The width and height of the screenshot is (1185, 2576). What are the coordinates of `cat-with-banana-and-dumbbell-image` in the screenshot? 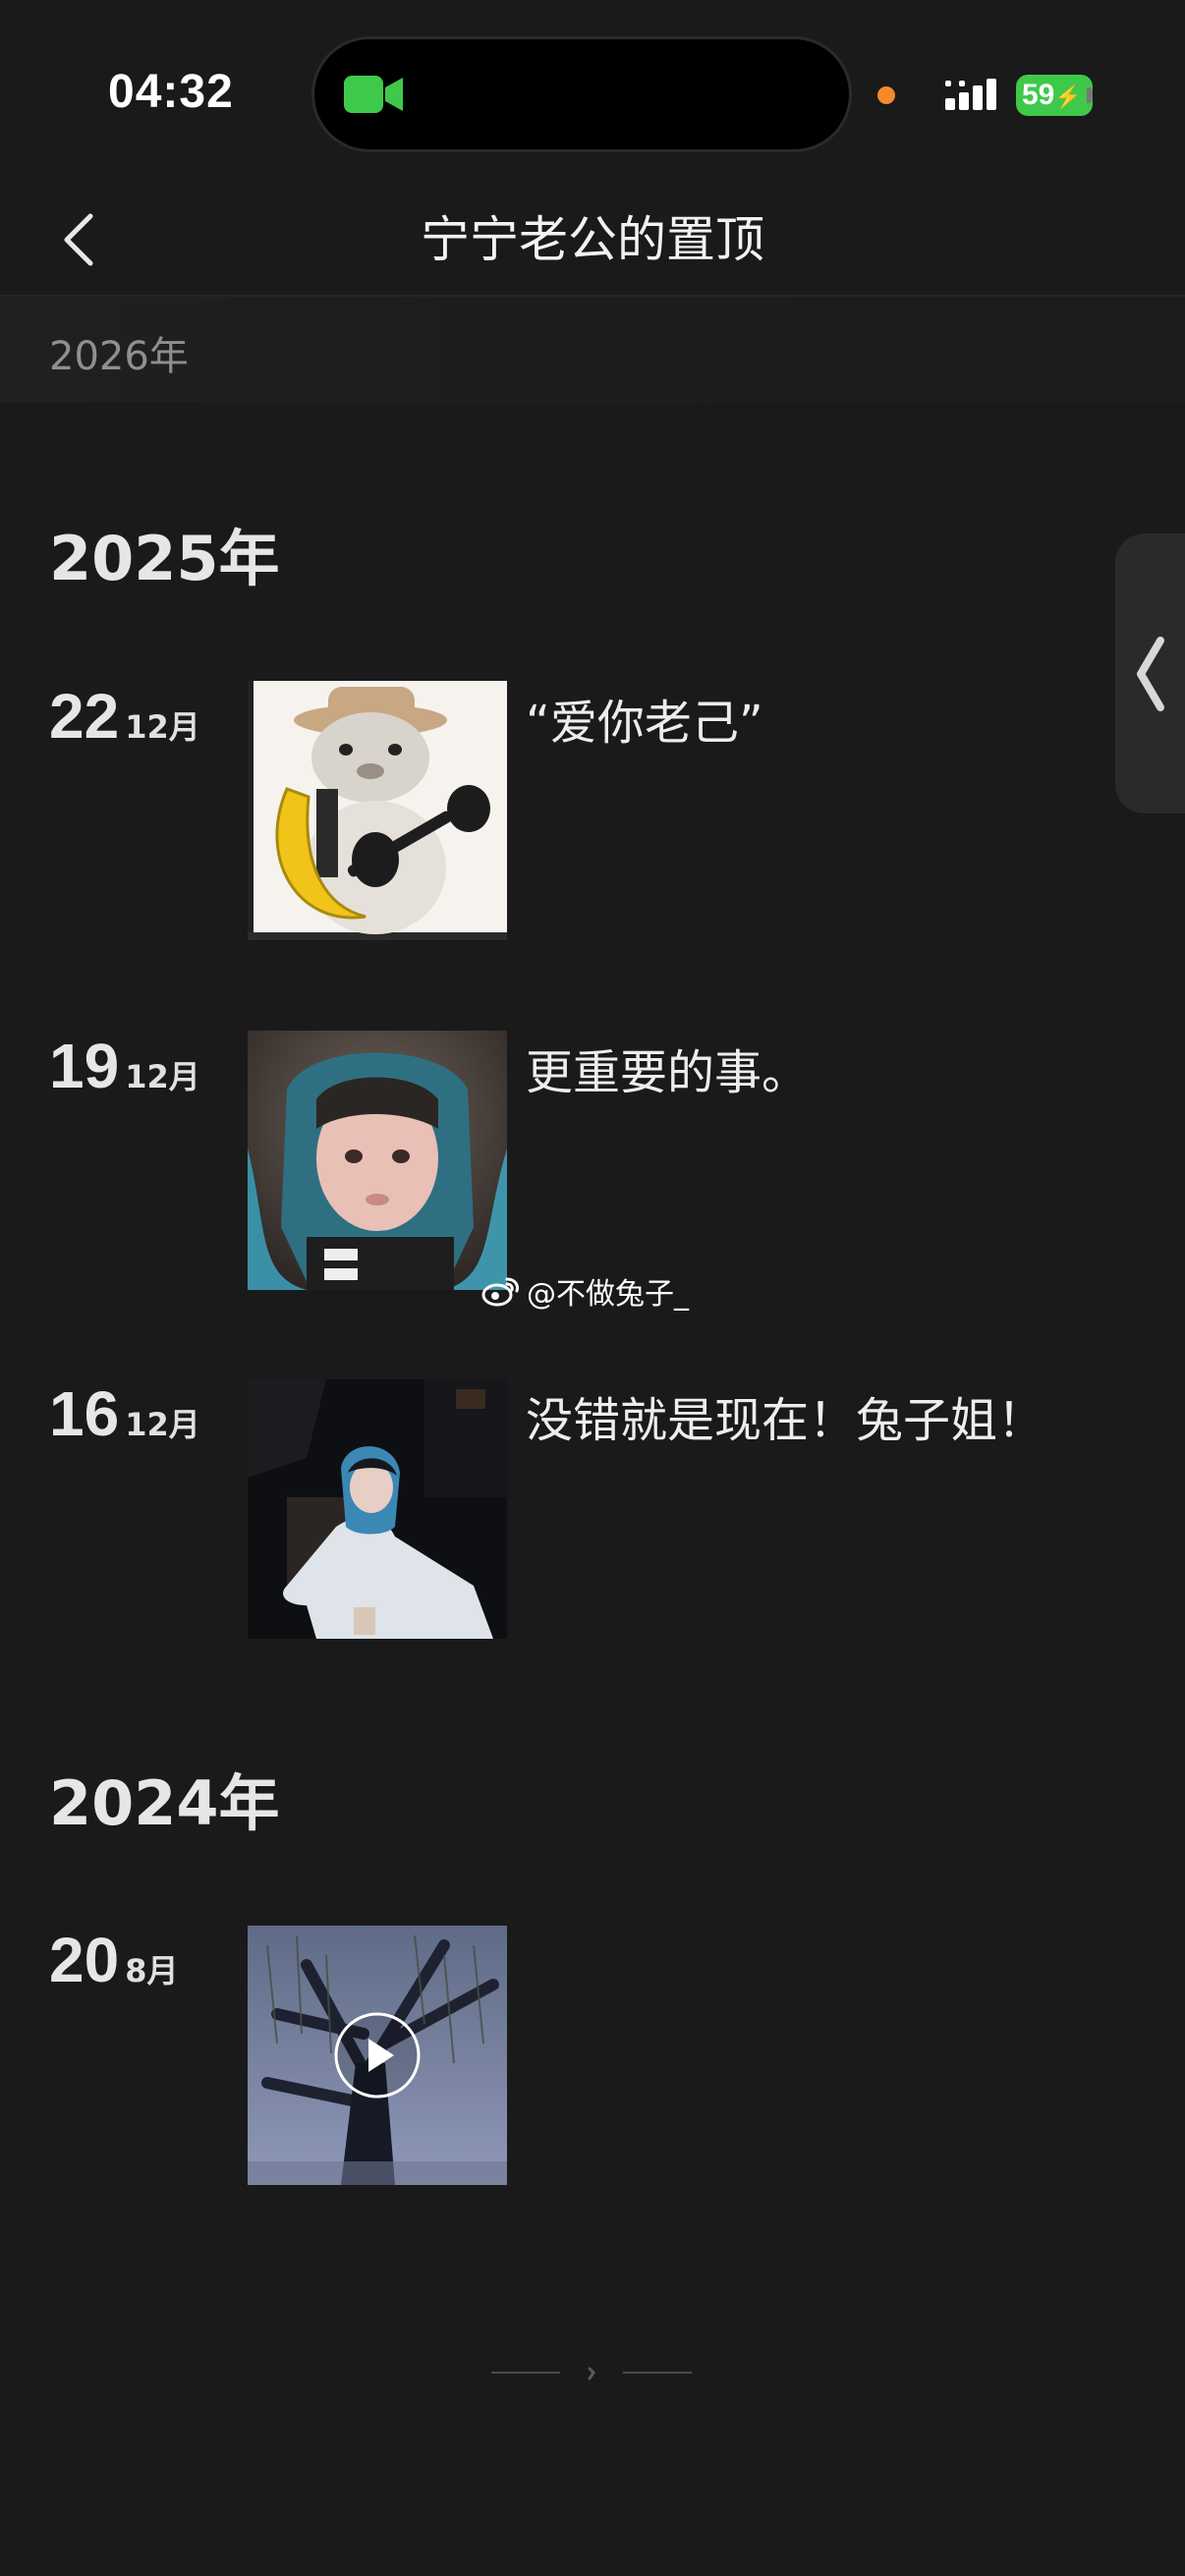 It's located at (378, 810).